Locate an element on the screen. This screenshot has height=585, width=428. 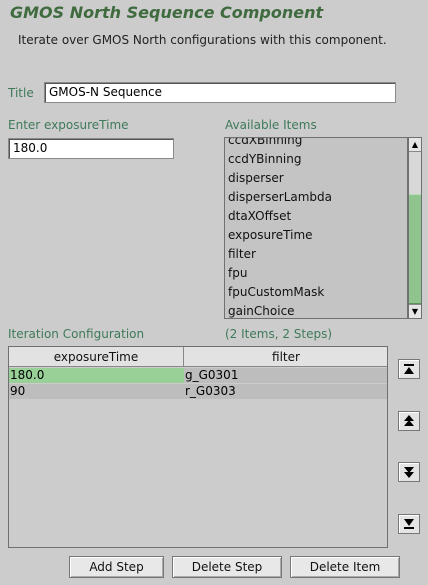
table-cell: g_G0301 is located at coordinates (285, 375).